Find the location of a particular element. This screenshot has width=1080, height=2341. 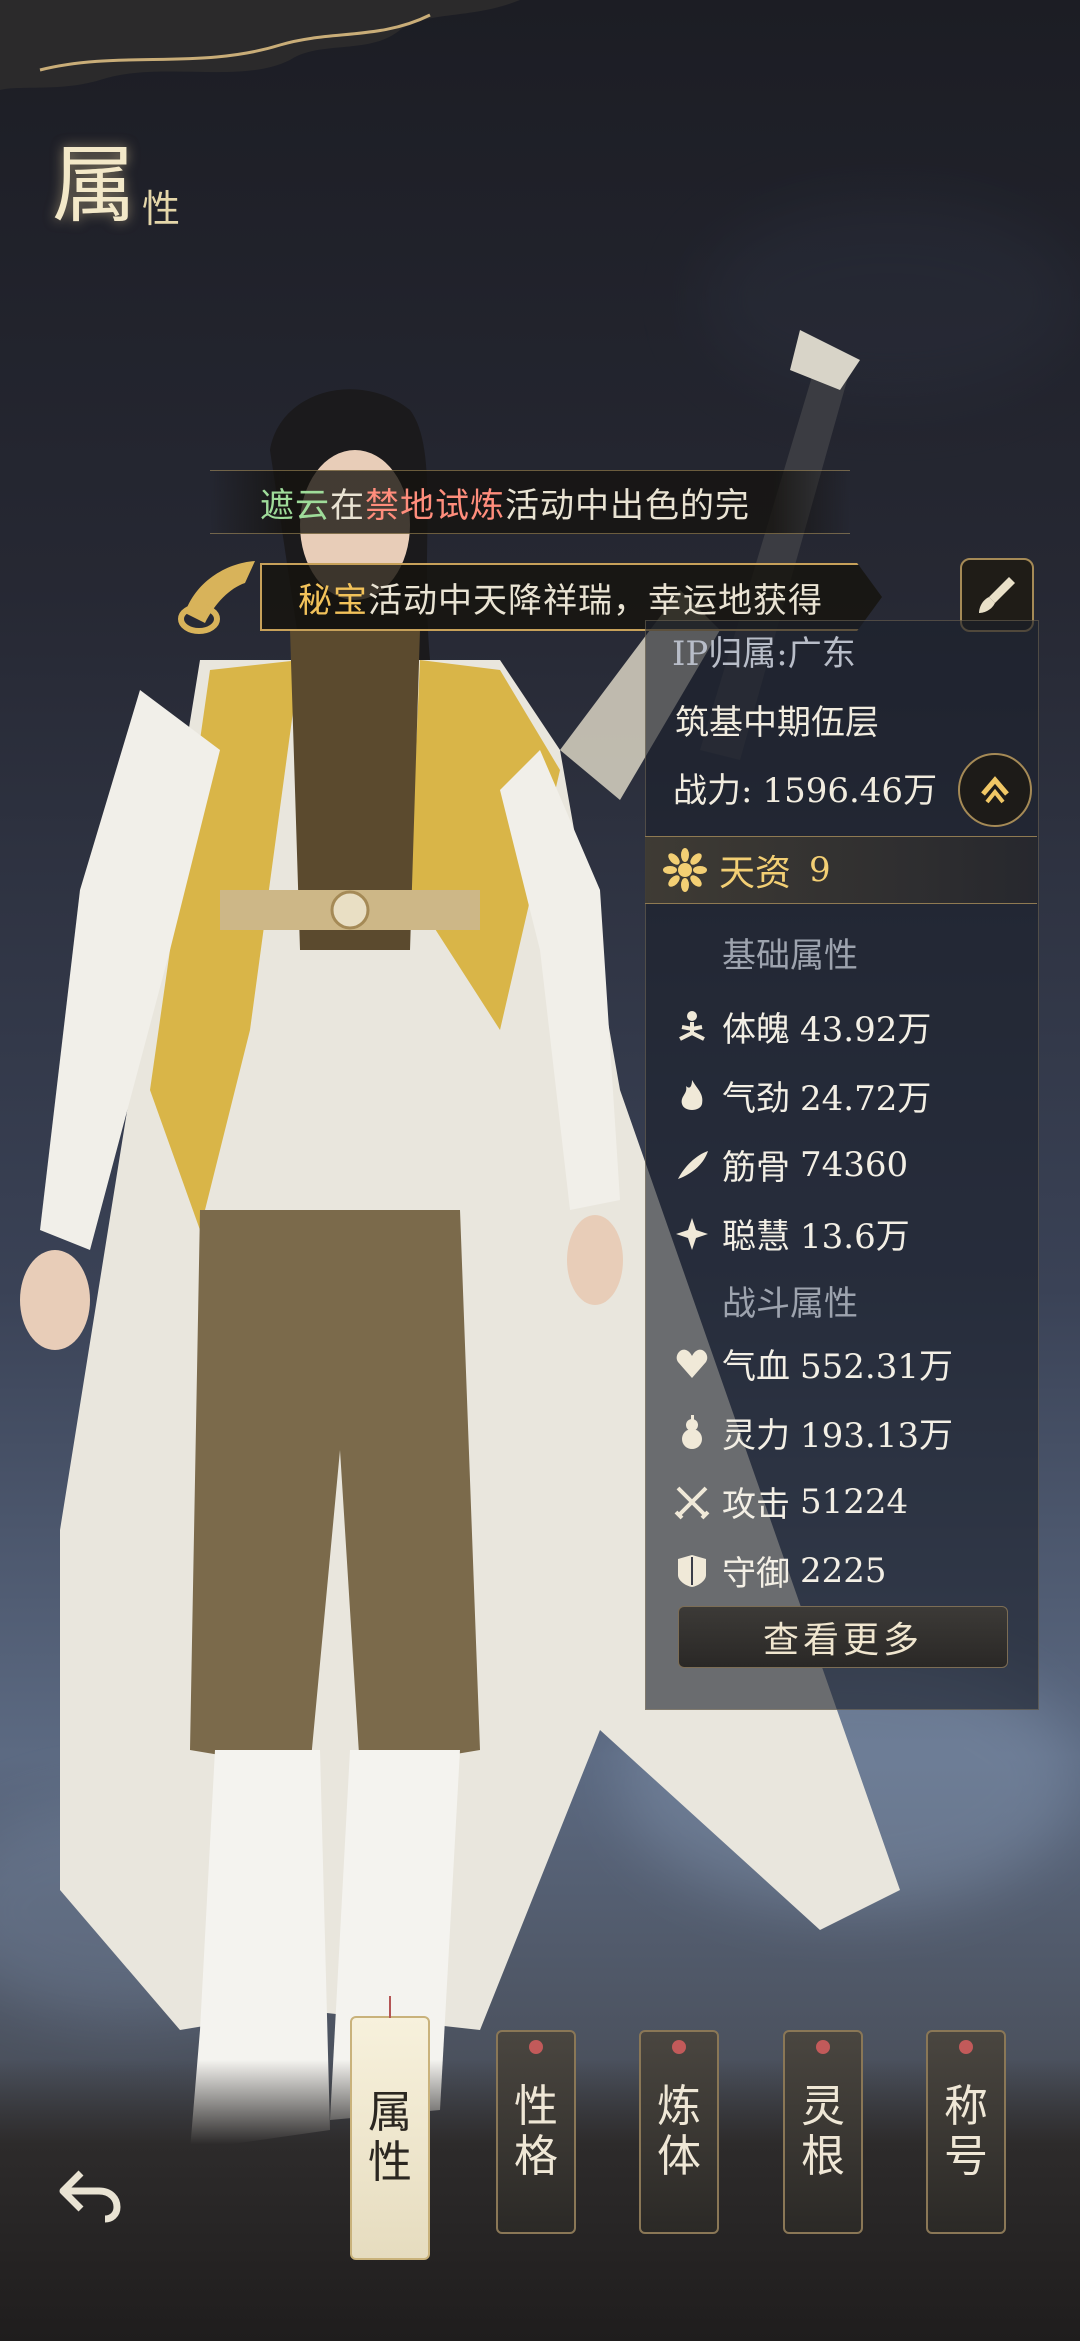

back-button is located at coordinates (90, 2195).